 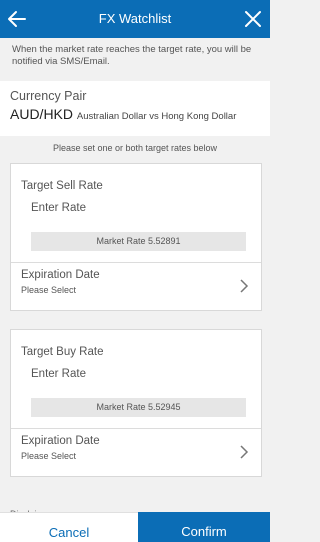 What do you see at coordinates (42, 114) in the screenshot?
I see `currency-pair-code: AUD/HKD` at bounding box center [42, 114].